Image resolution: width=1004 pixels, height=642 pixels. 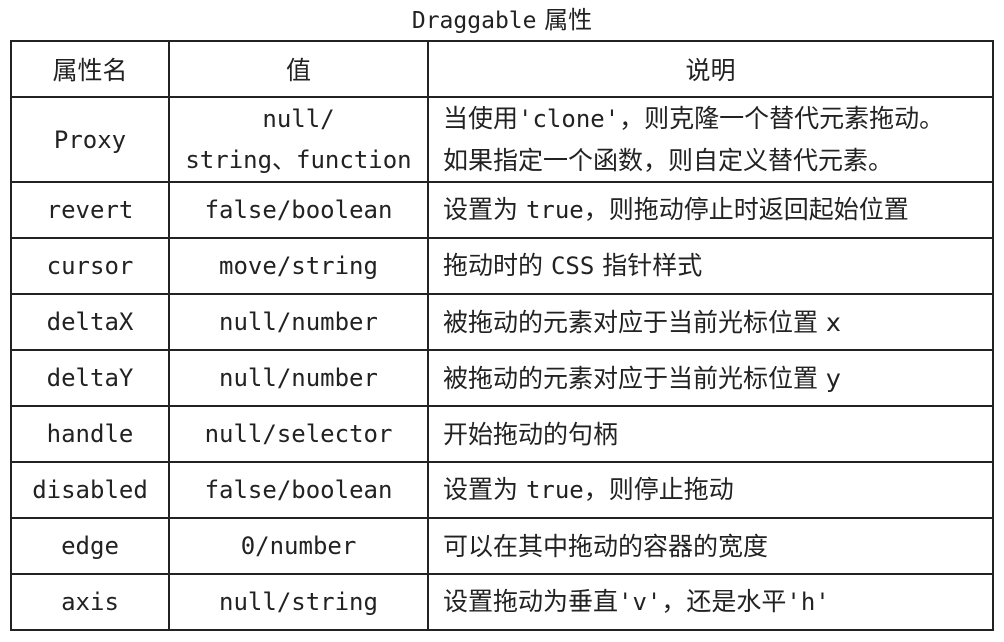 What do you see at coordinates (90, 434) in the screenshot?
I see `property-name: handle` at bounding box center [90, 434].